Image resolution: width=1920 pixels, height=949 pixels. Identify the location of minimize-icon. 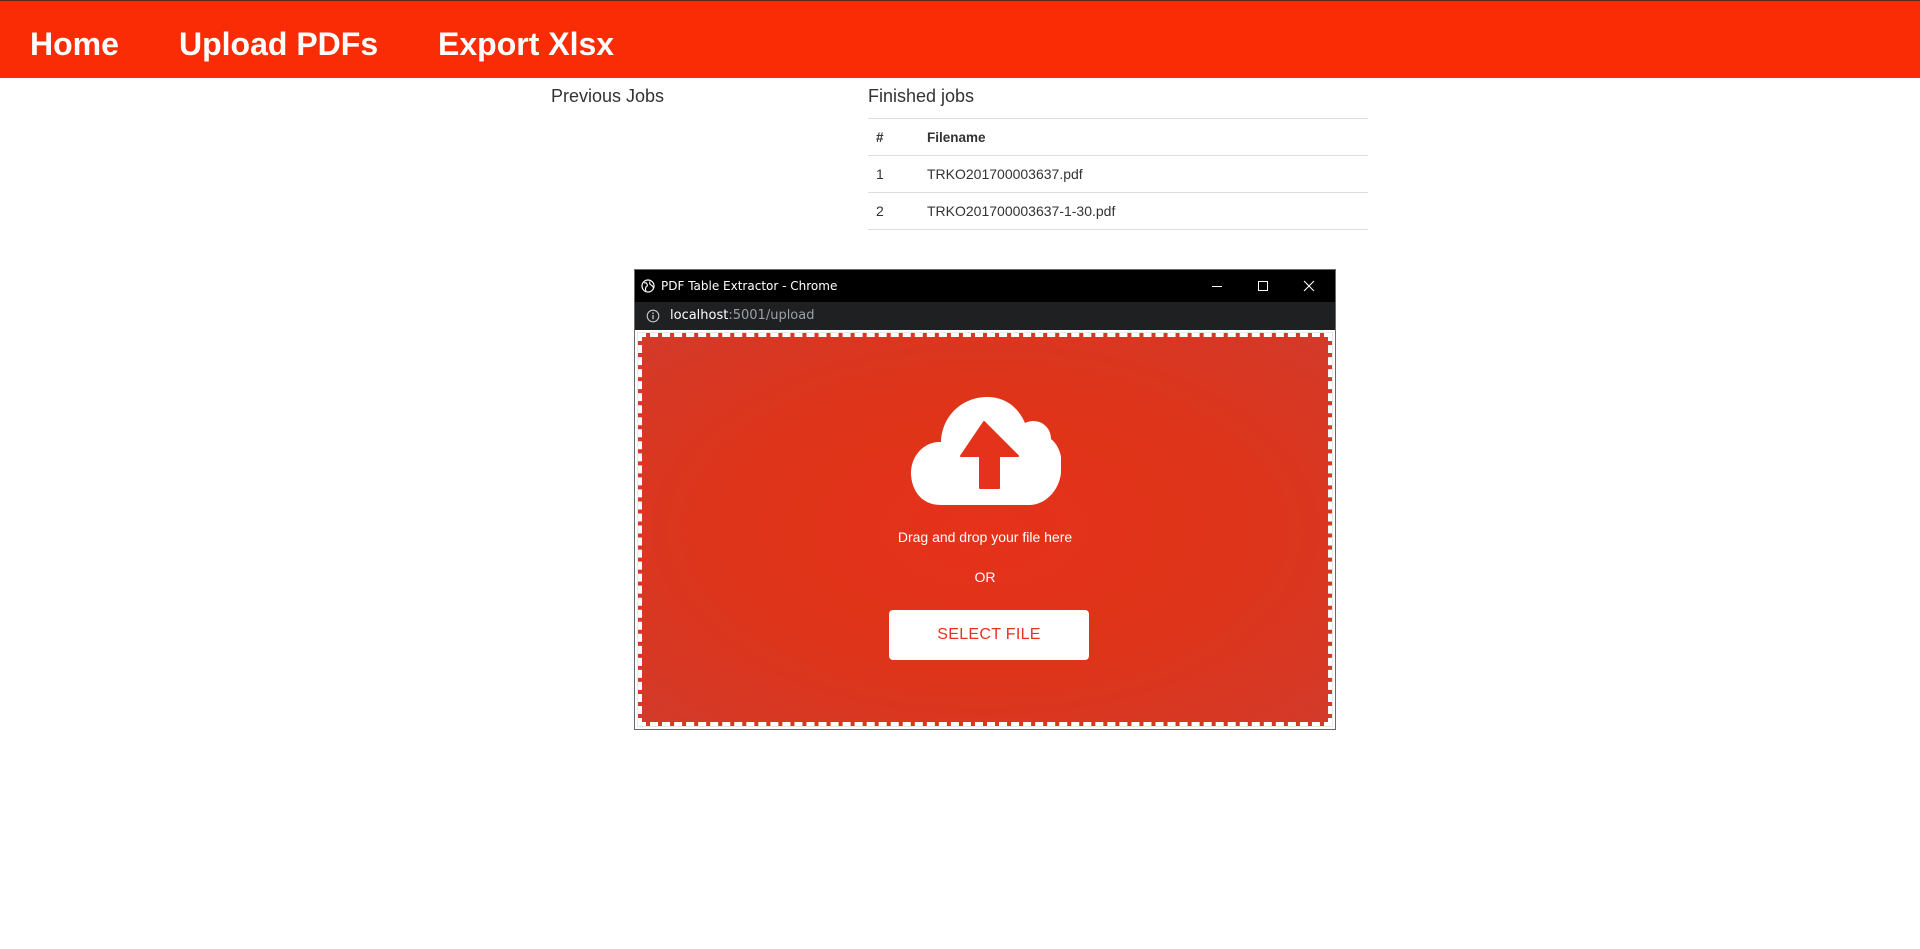
(1217, 286).